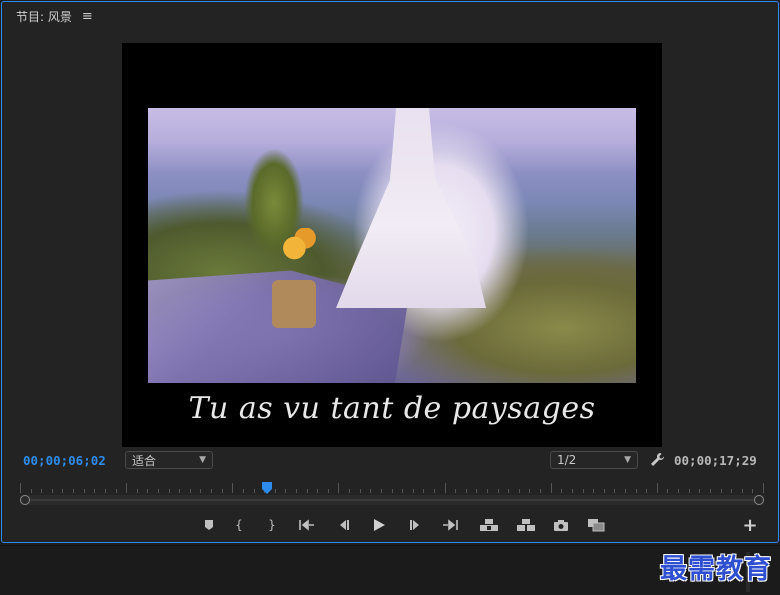  Describe the element at coordinates (272, 525) in the screenshot. I see `mark-out-button: }` at that location.